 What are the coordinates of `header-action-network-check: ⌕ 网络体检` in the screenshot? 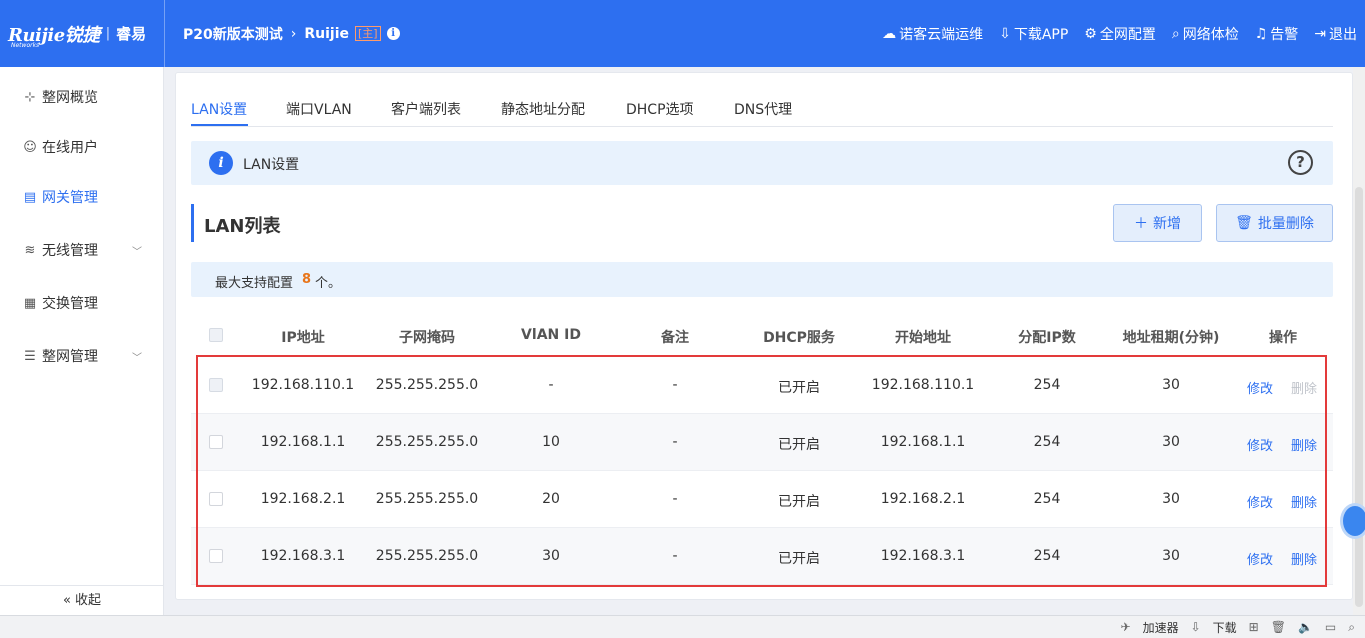 It's located at (1205, 34).